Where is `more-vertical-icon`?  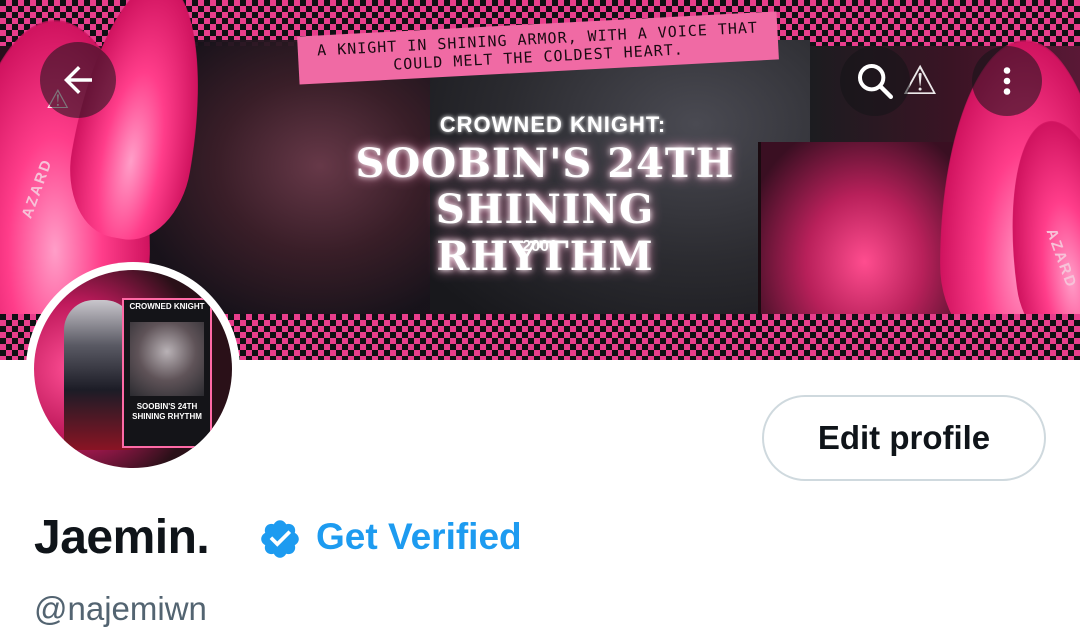
more-vertical-icon is located at coordinates (1007, 81).